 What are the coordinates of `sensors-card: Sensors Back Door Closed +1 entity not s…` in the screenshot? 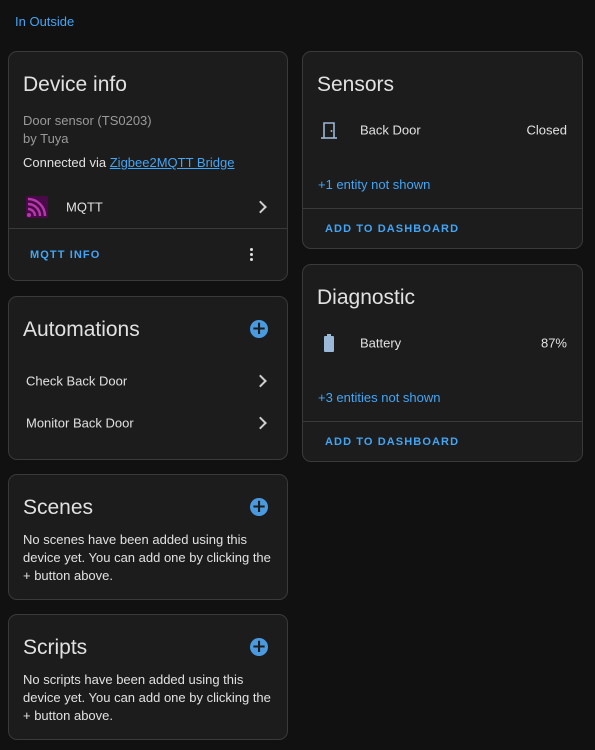 It's located at (442, 150).